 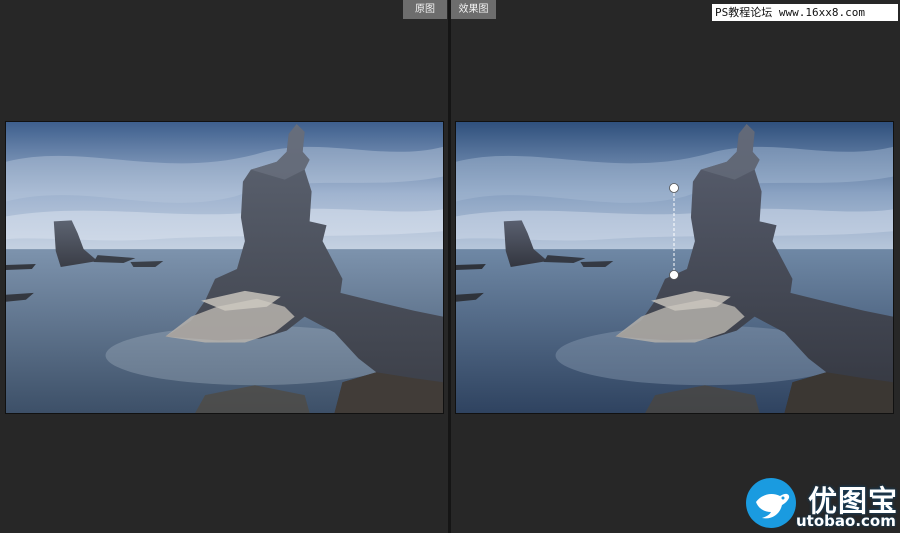 I want to click on split-divider, so click(x=449, y=266).